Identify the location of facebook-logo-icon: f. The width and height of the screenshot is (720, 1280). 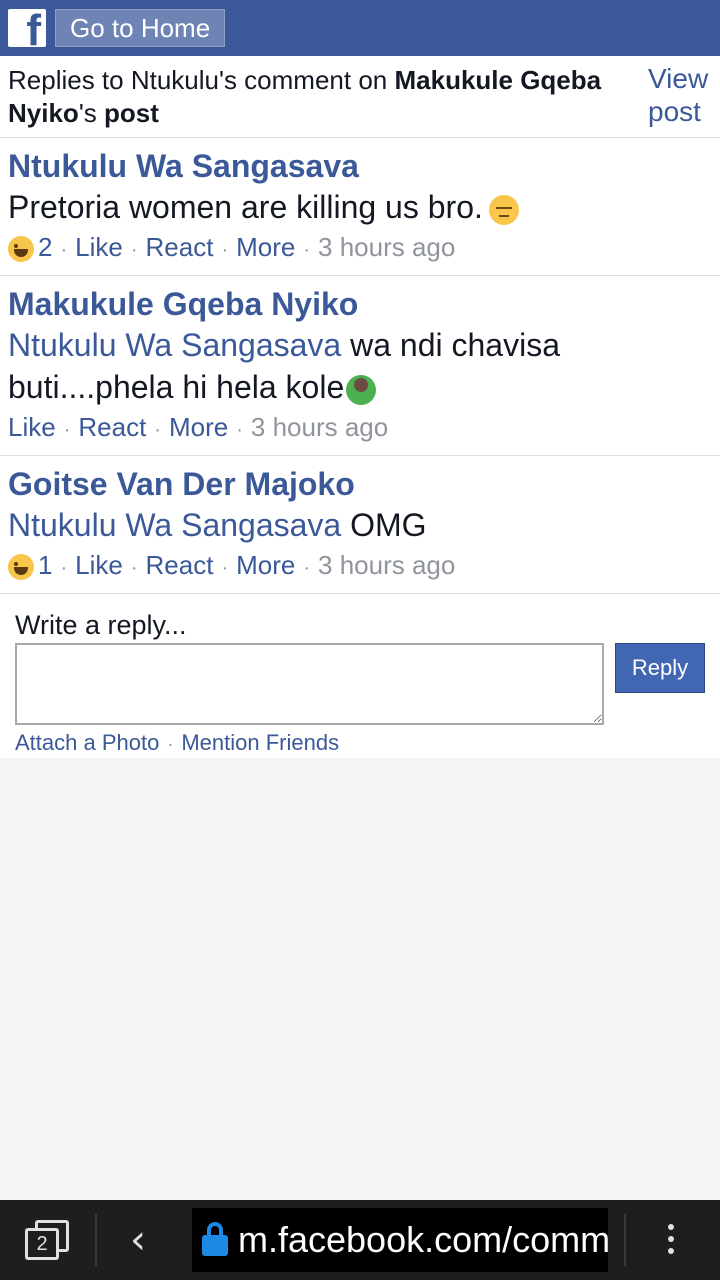
(27, 28).